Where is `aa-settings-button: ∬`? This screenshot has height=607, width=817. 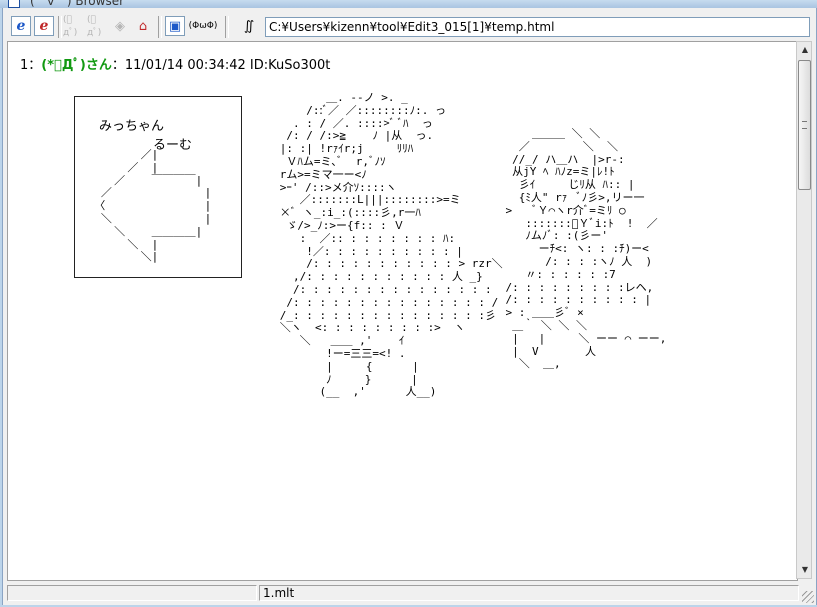
aa-settings-button: ∬ is located at coordinates (249, 26).